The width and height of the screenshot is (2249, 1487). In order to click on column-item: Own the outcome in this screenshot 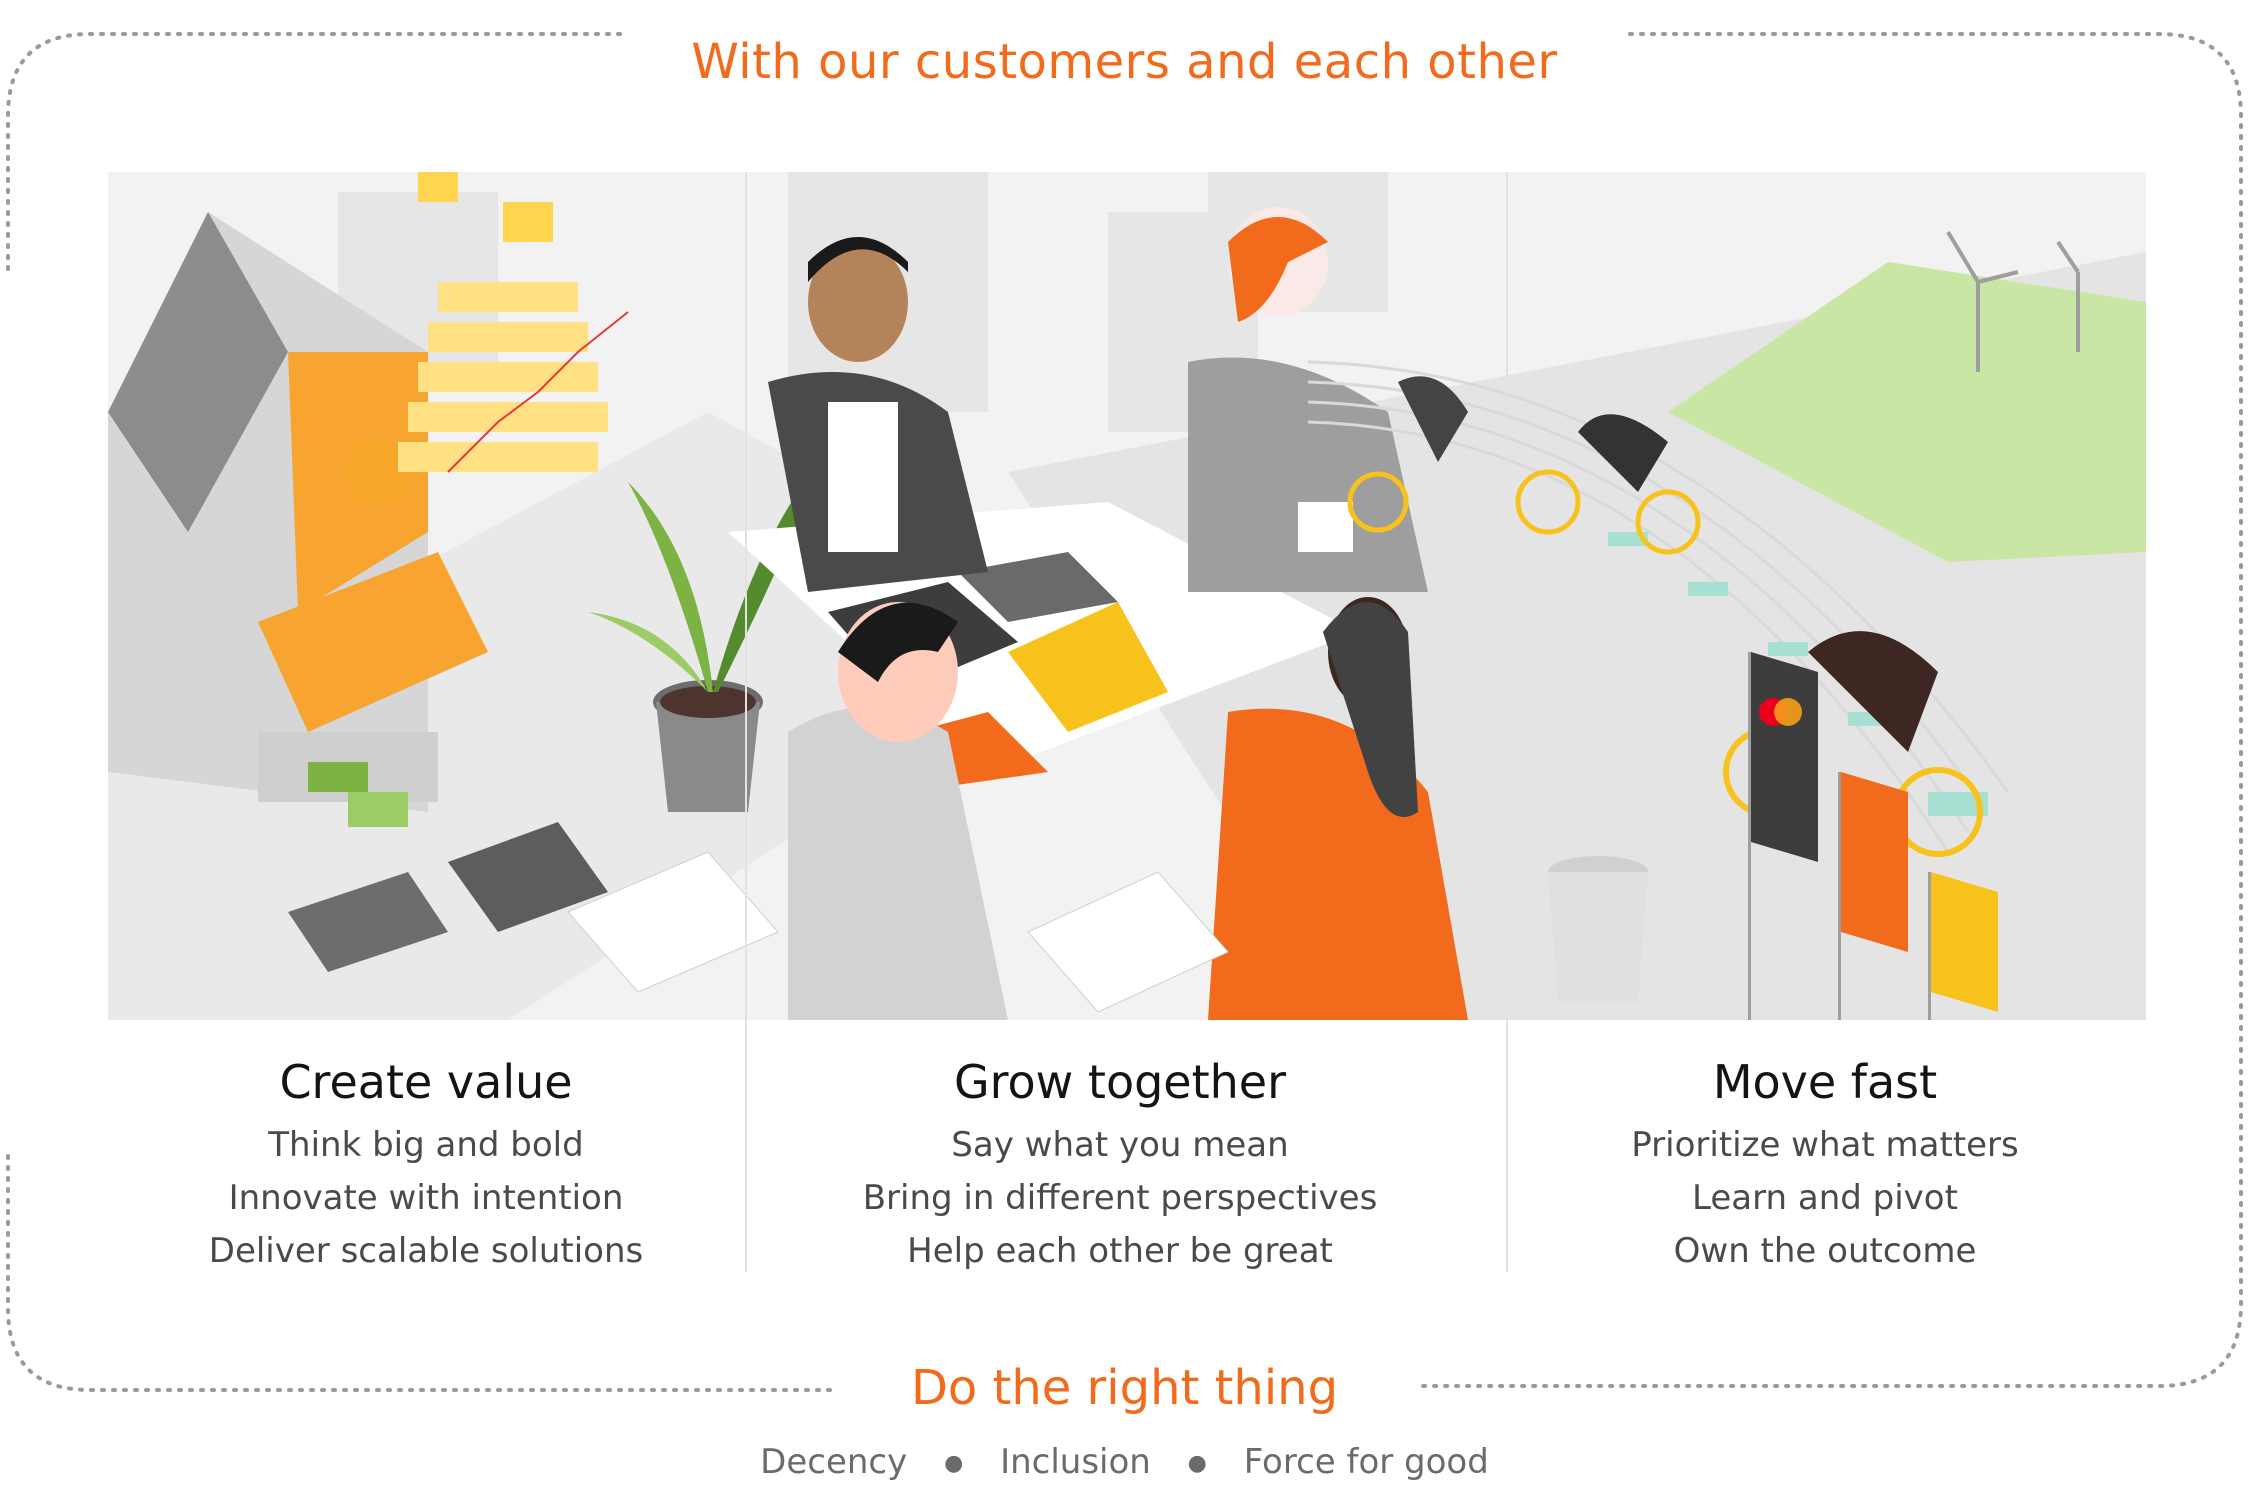, I will do `click(1825, 1251)`.